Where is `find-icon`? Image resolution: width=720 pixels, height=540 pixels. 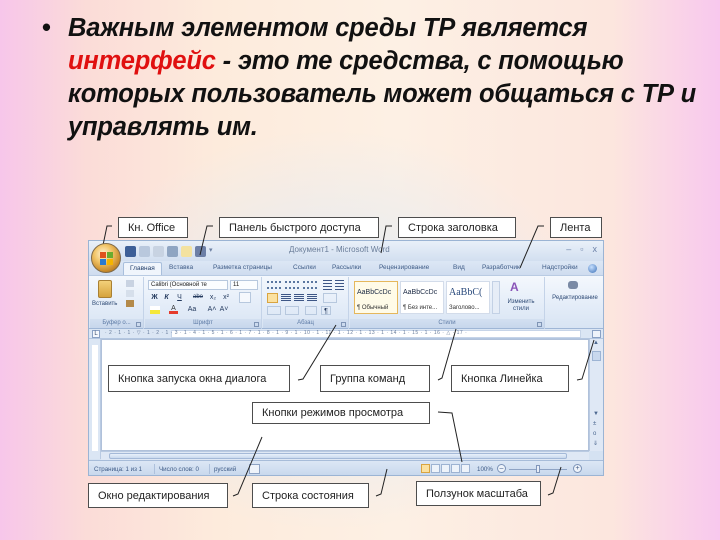 find-icon is located at coordinates (573, 285).